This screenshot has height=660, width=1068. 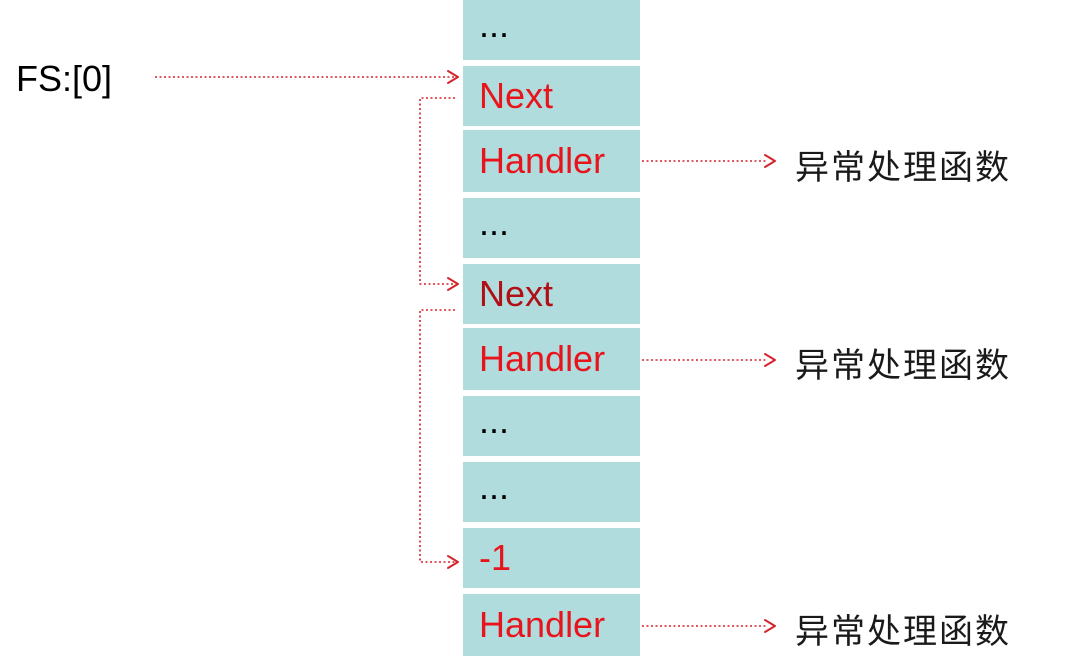 What do you see at coordinates (770, 360) in the screenshot?
I see `handler-pointer-2-arrowhead-icon` at bounding box center [770, 360].